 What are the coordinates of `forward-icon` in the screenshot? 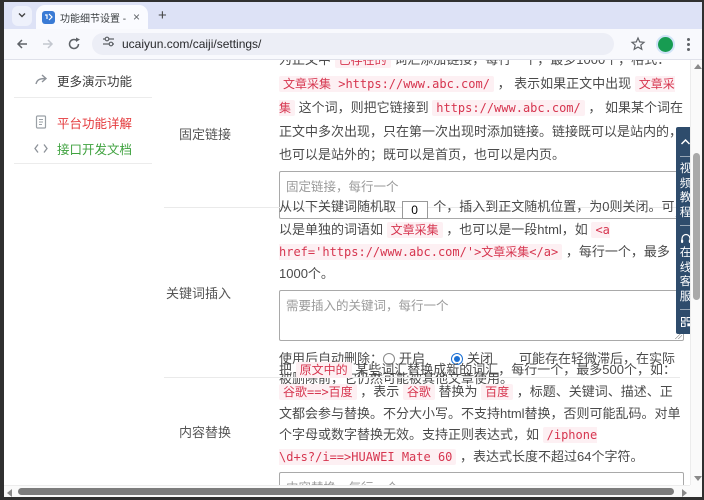 It's located at (48, 44).